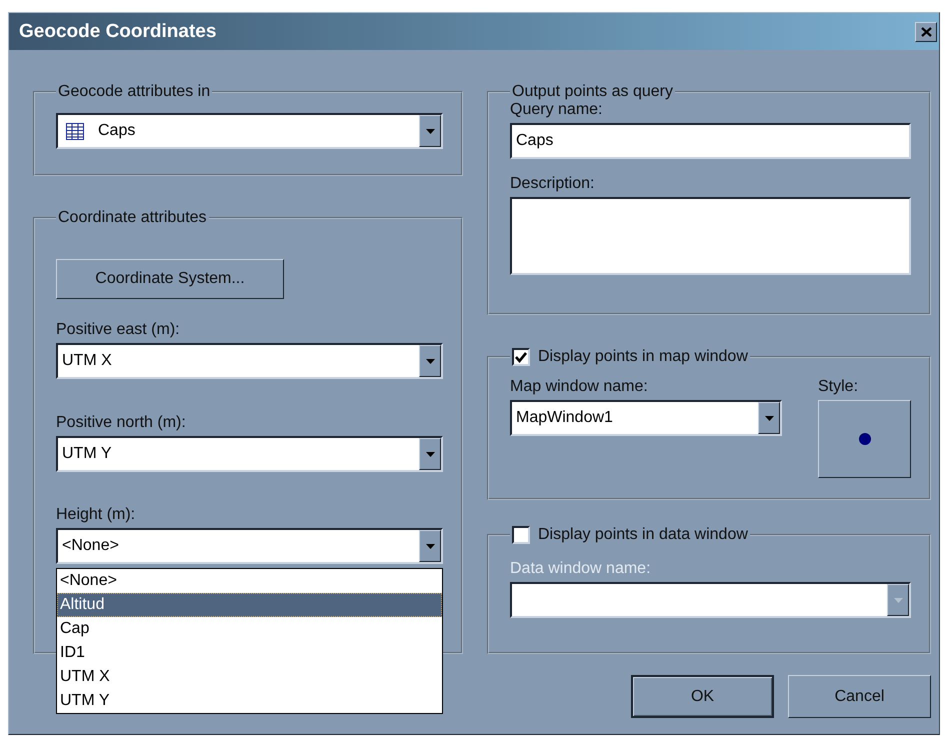 The height and width of the screenshot is (740, 948). I want to click on field-label: Positive east (m):, so click(118, 330).